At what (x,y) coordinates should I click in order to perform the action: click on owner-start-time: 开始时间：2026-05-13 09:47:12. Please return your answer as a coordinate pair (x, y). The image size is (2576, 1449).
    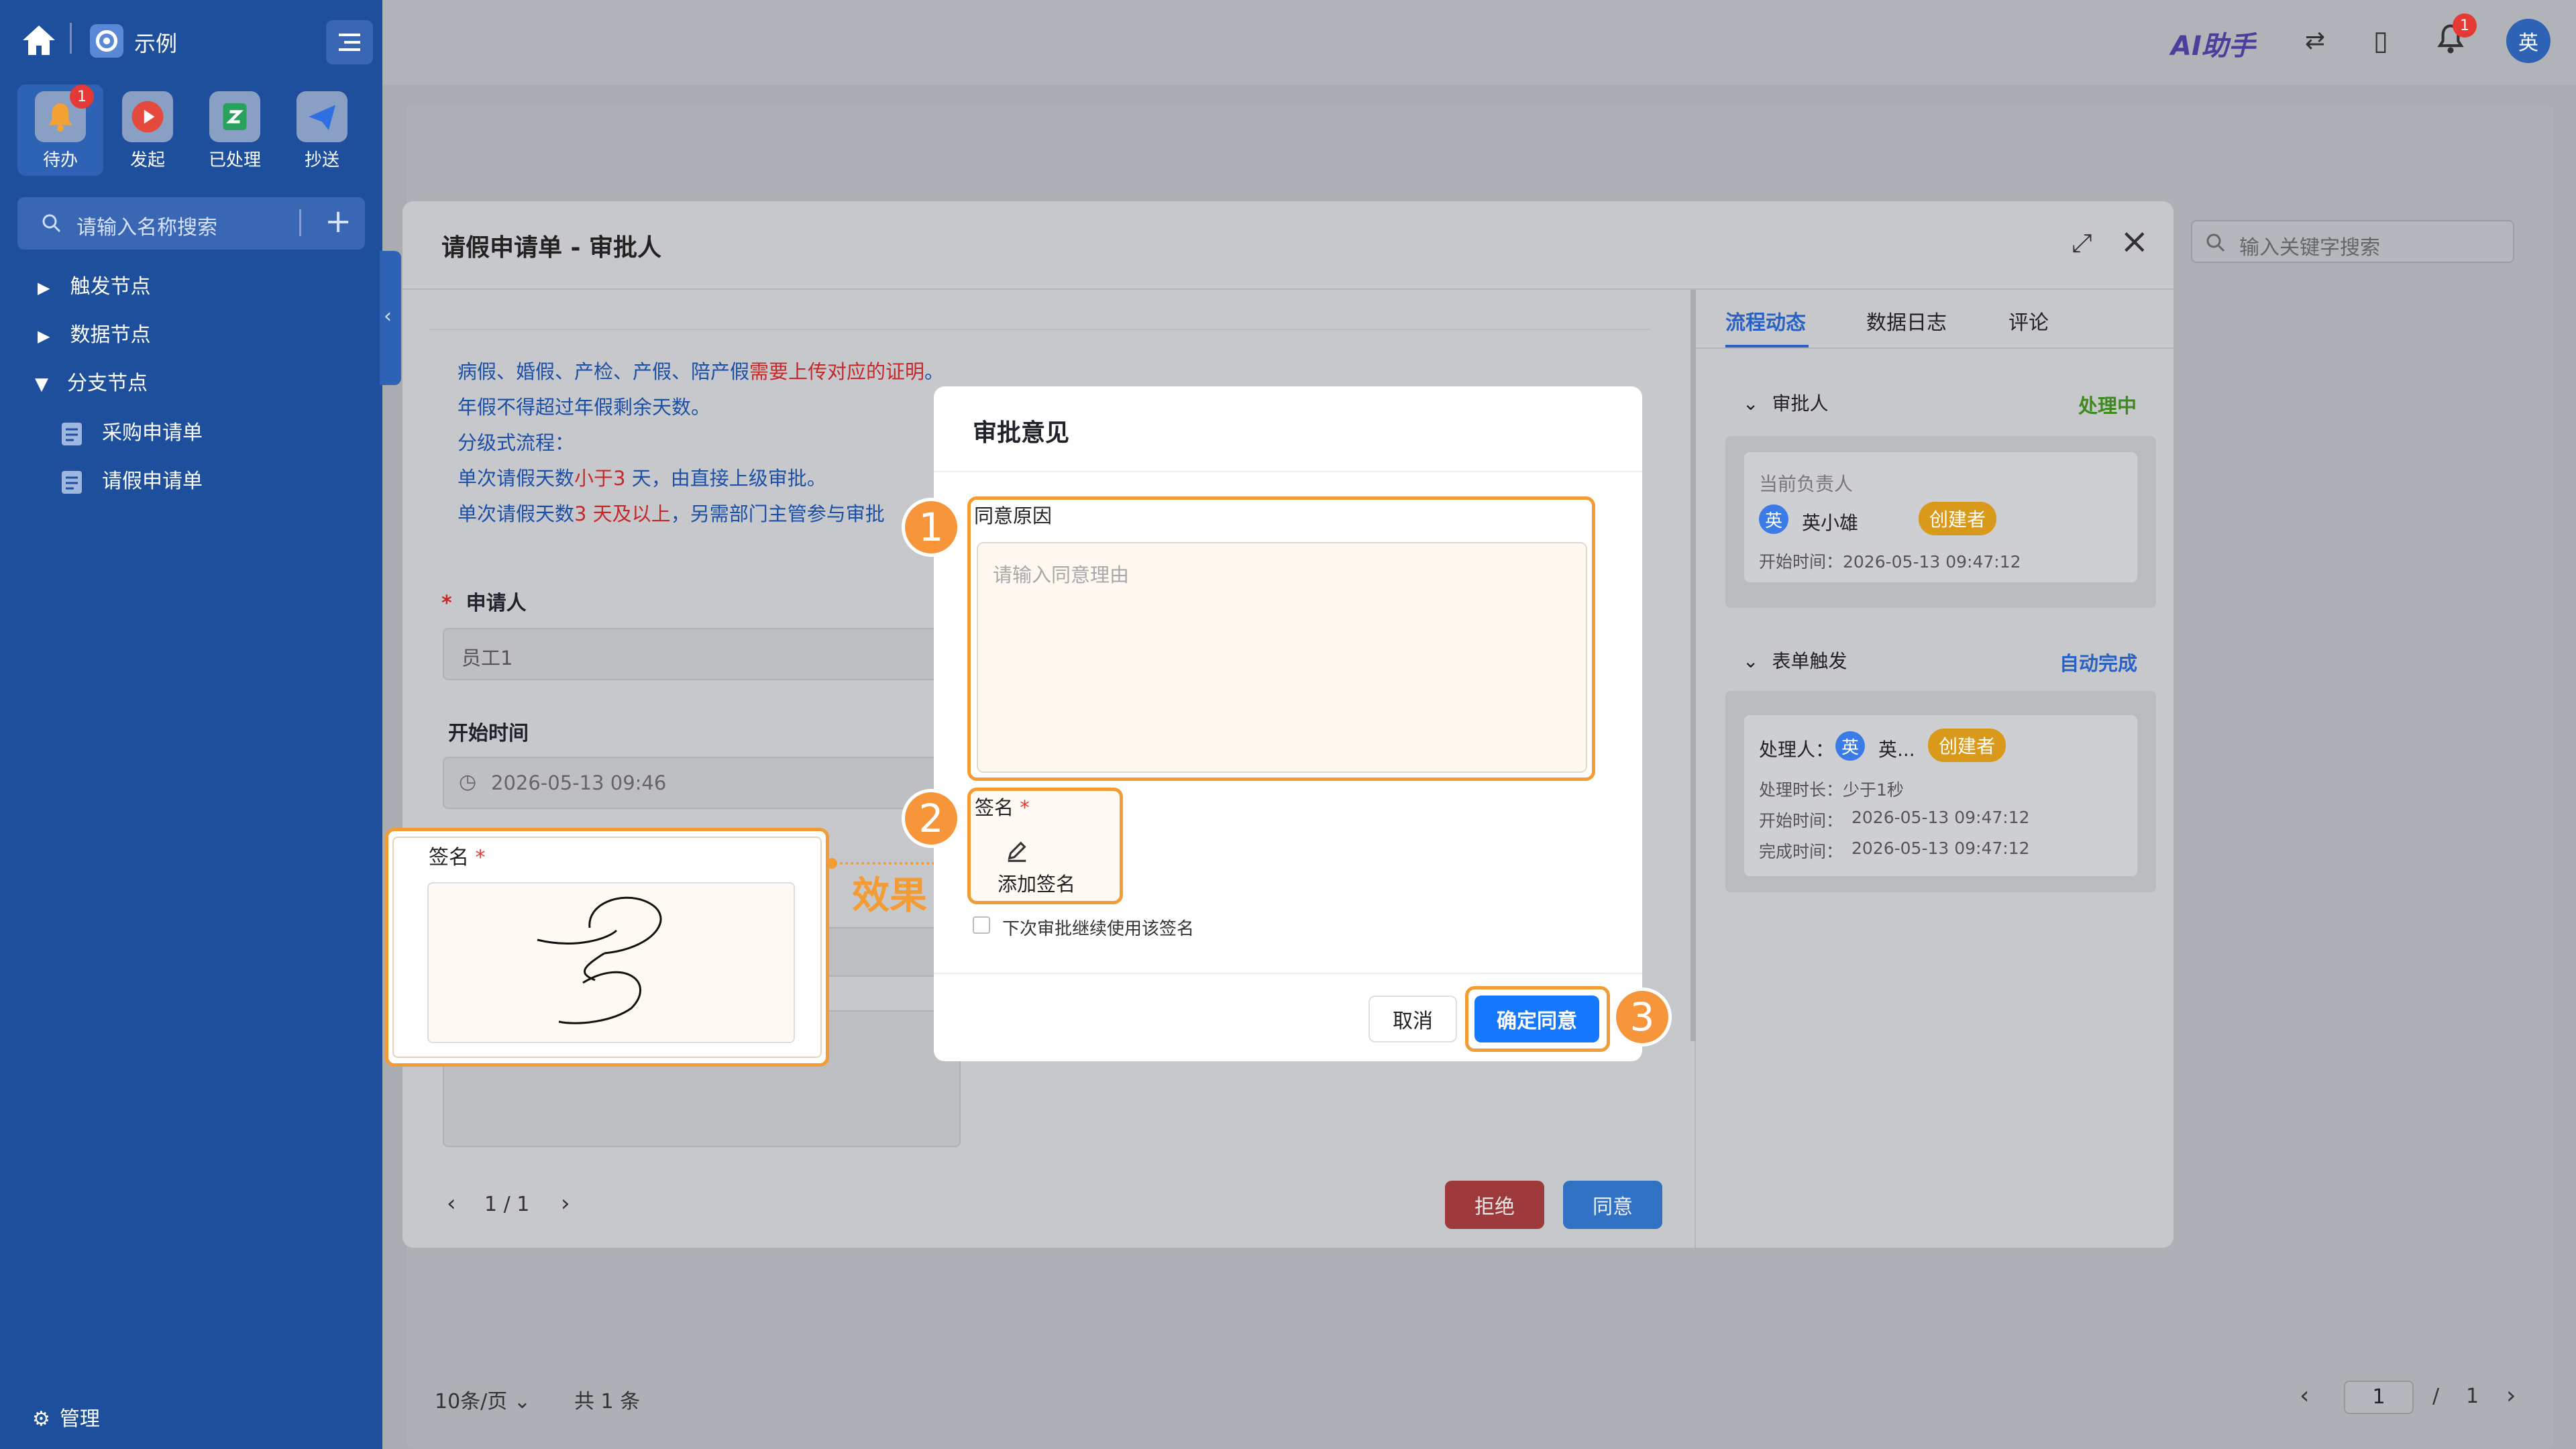
    Looking at the image, I should click on (1890, 562).